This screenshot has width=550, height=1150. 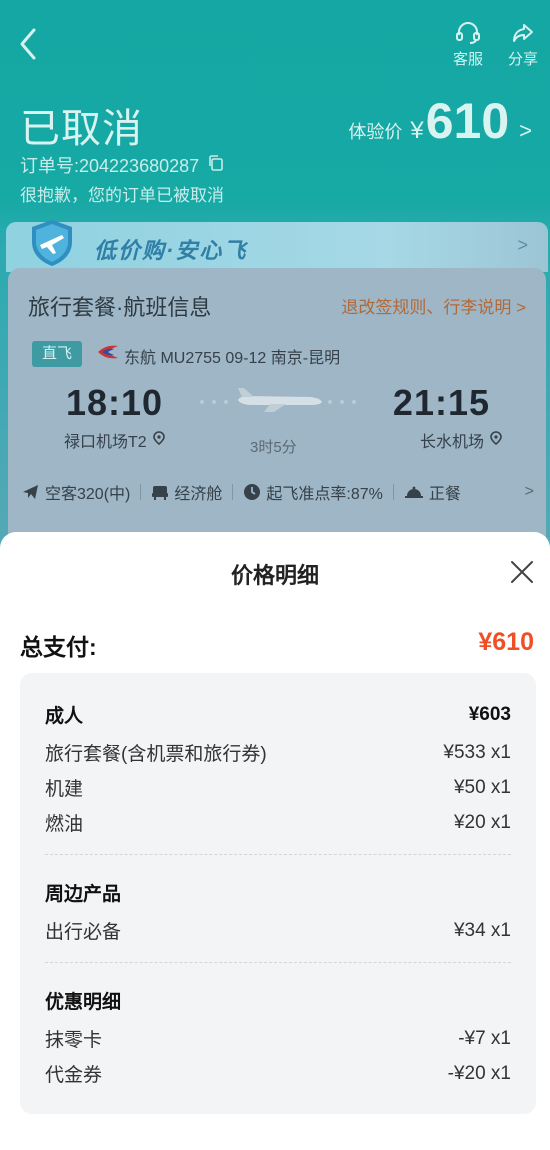 I want to click on arrival-time: 21:15, so click(x=441, y=402).